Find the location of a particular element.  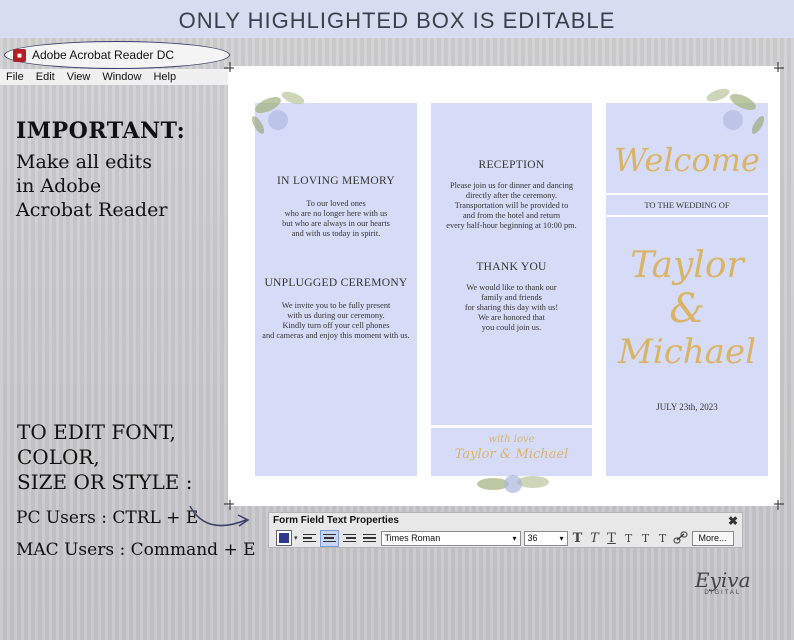

text-line: for sharing this day with us! is located at coordinates (511, 307).